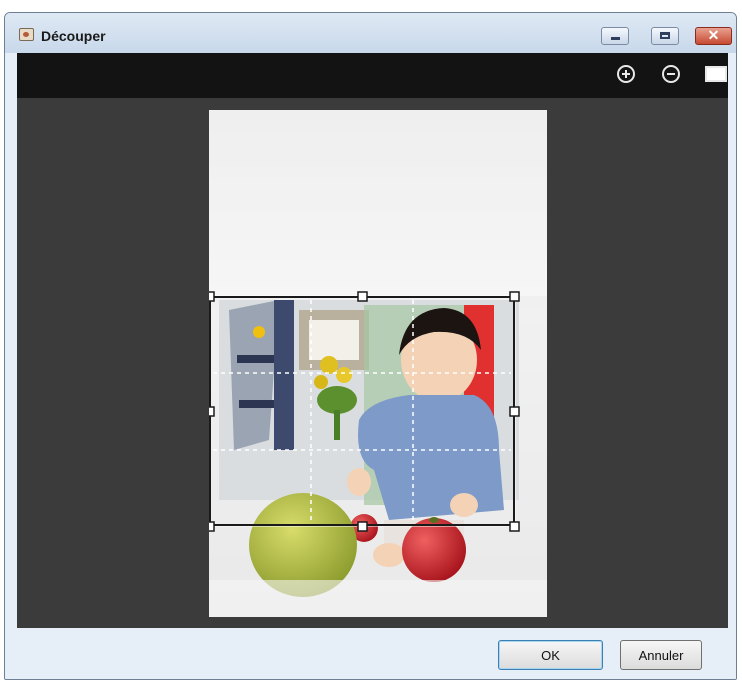 This screenshot has height=683, width=742. What do you see at coordinates (514, 296) in the screenshot?
I see `crop-handle-top-right` at bounding box center [514, 296].